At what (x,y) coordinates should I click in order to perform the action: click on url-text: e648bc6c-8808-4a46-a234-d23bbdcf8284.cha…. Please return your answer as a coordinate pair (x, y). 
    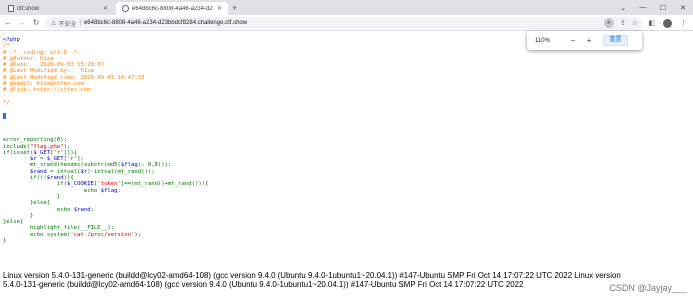
    Looking at the image, I should click on (165, 23).